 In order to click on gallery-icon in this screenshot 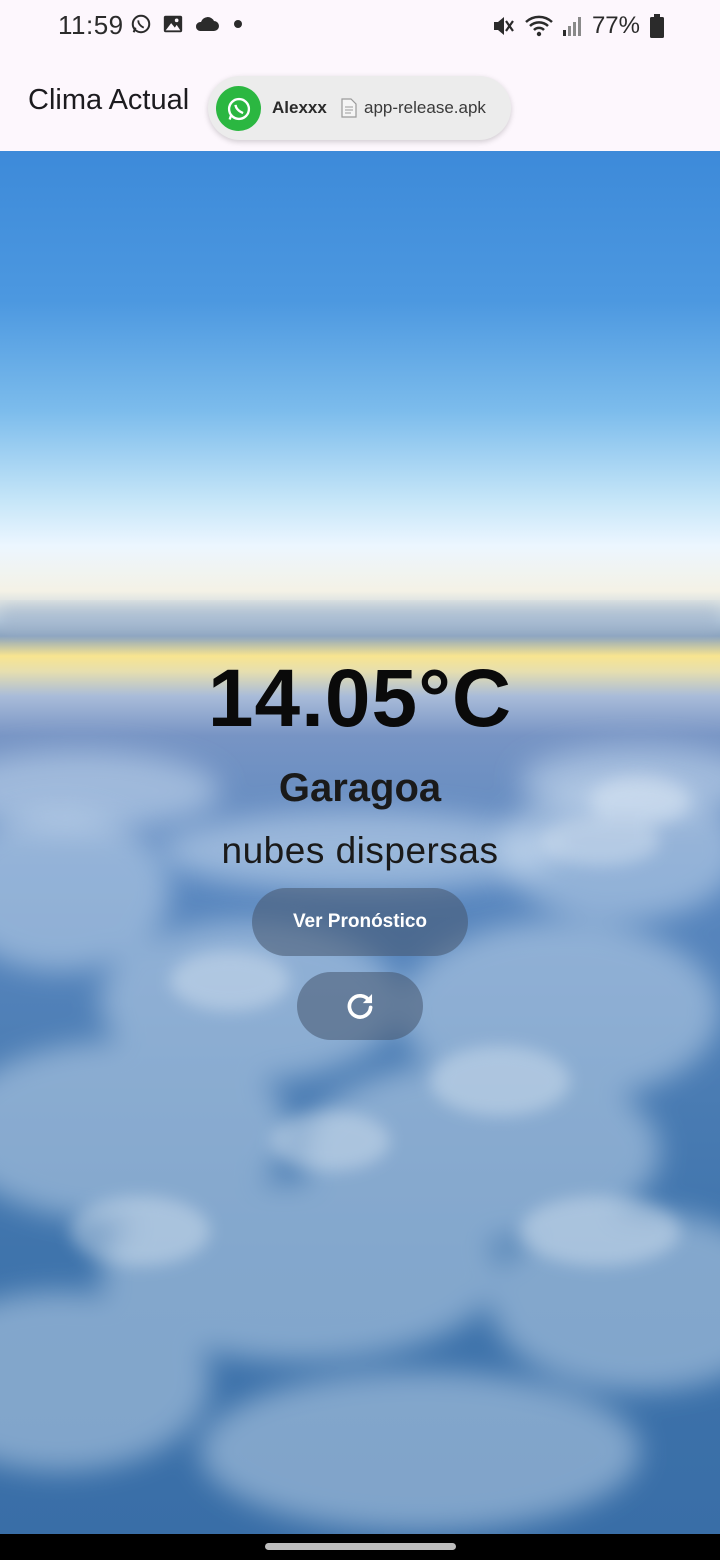, I will do `click(173, 24)`.